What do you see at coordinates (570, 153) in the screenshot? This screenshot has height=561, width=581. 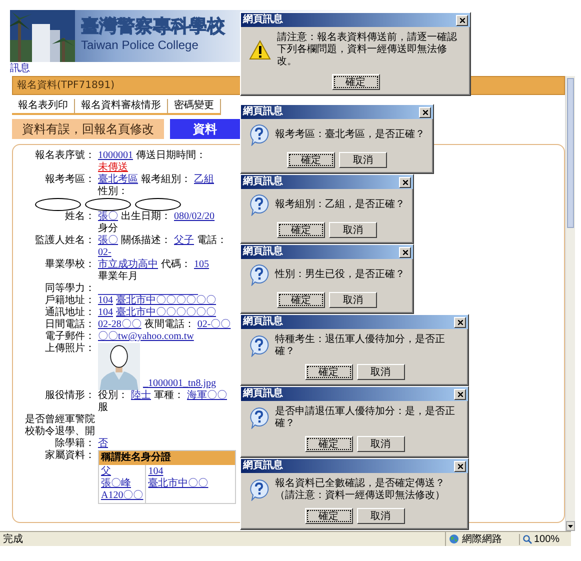 I see `scroll-thumb` at bounding box center [570, 153].